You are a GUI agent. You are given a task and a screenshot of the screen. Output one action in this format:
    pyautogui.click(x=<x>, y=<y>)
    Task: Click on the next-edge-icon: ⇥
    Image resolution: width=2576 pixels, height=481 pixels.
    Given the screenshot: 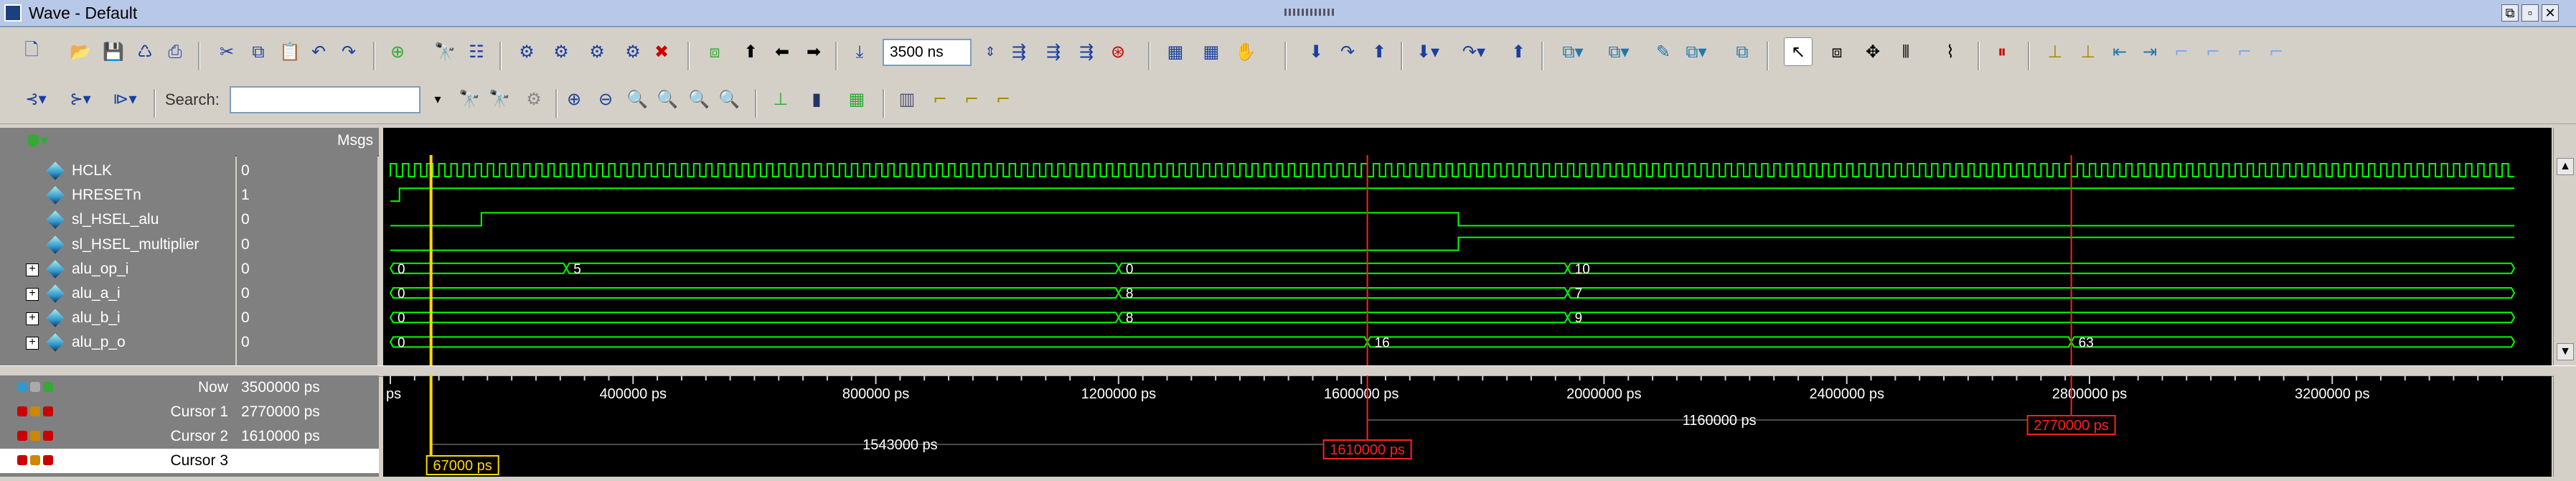 What is the action you would take?
    pyautogui.click(x=2149, y=52)
    